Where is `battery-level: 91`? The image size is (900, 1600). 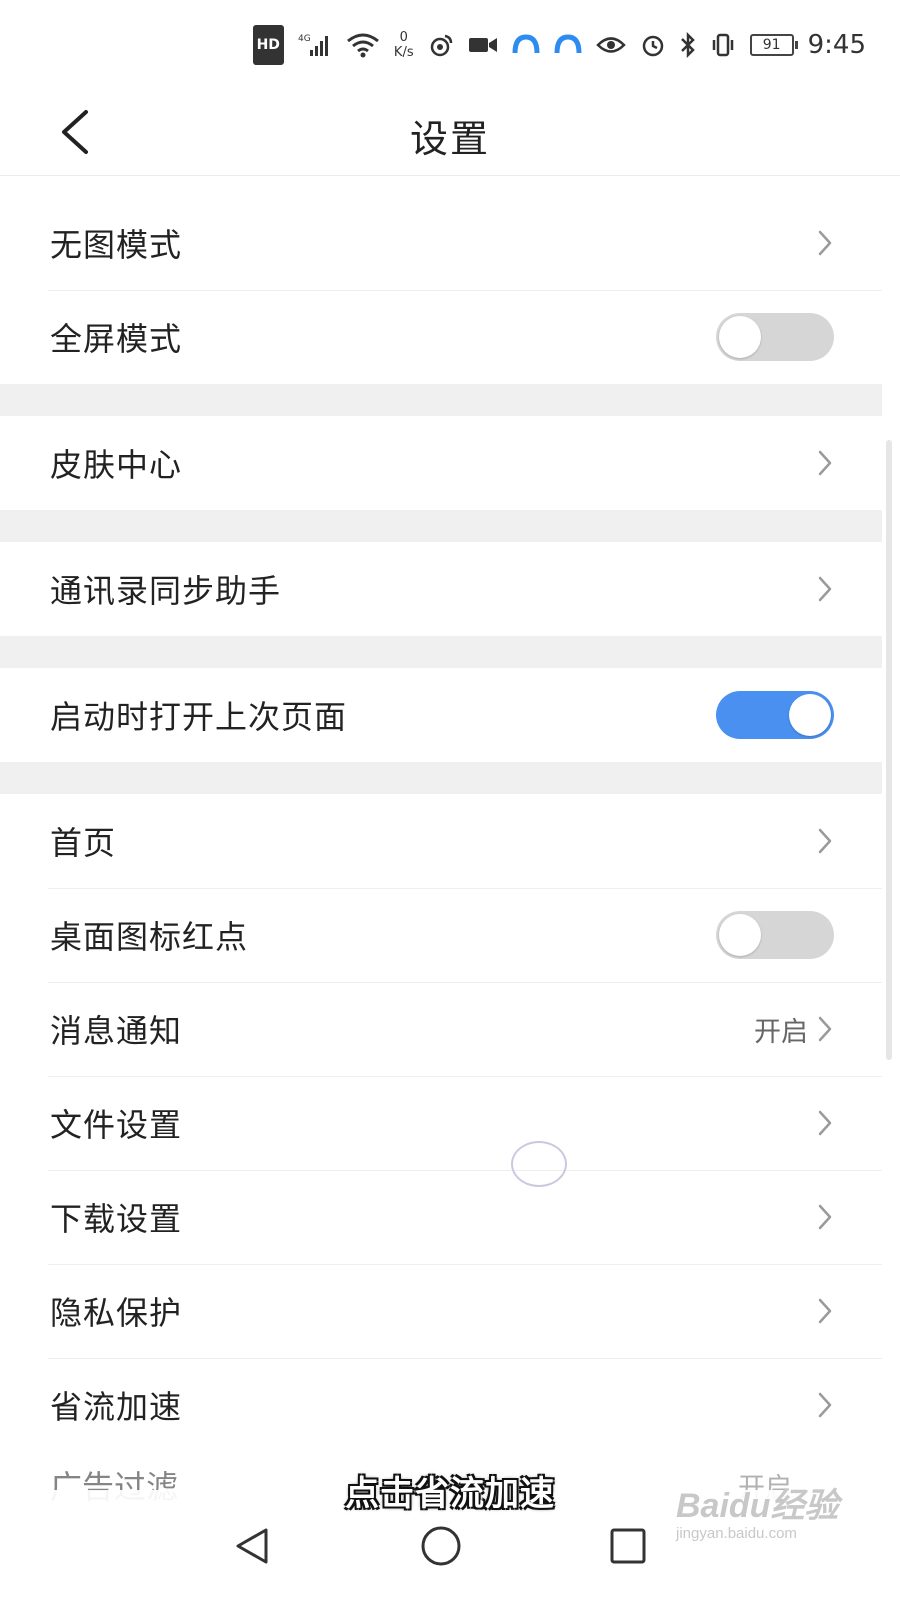
battery-level: 91 is located at coordinates (771, 45).